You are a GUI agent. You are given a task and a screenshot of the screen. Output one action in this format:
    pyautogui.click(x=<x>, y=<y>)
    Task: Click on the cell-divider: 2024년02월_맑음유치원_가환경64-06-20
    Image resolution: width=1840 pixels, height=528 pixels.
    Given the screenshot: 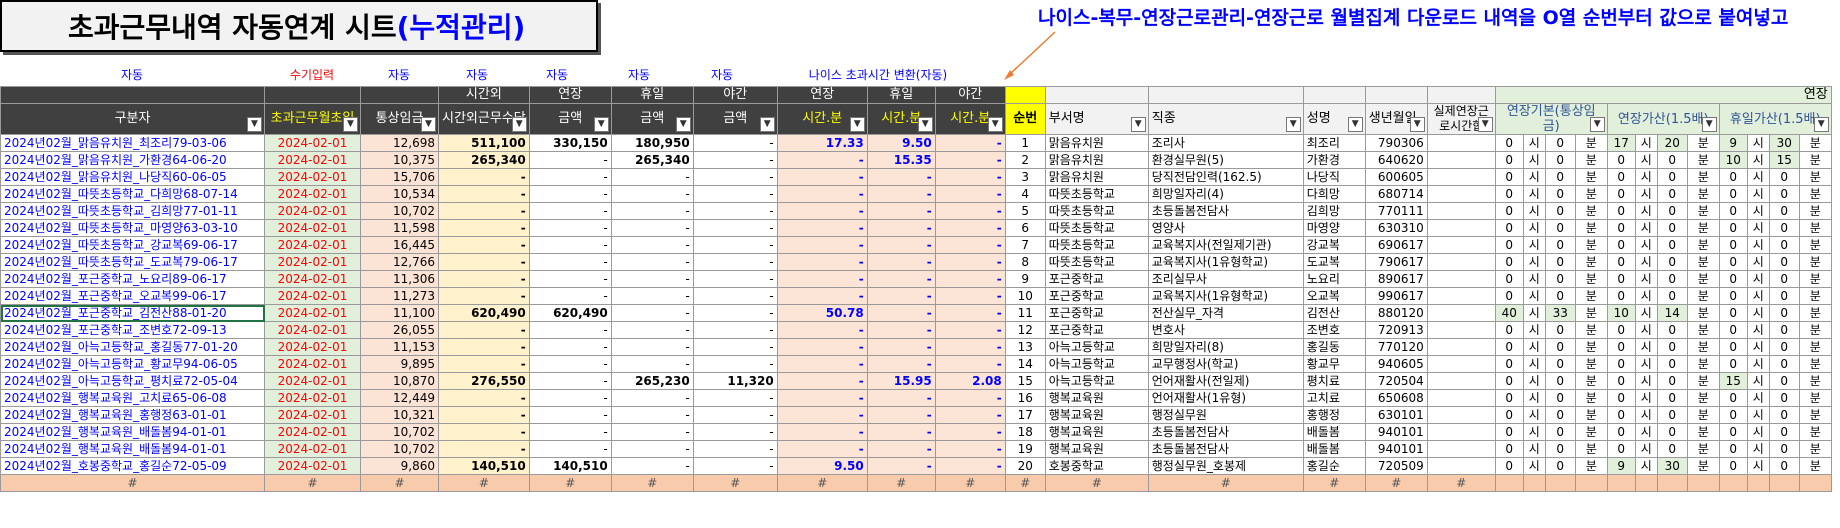 What is the action you would take?
    pyautogui.click(x=132, y=160)
    